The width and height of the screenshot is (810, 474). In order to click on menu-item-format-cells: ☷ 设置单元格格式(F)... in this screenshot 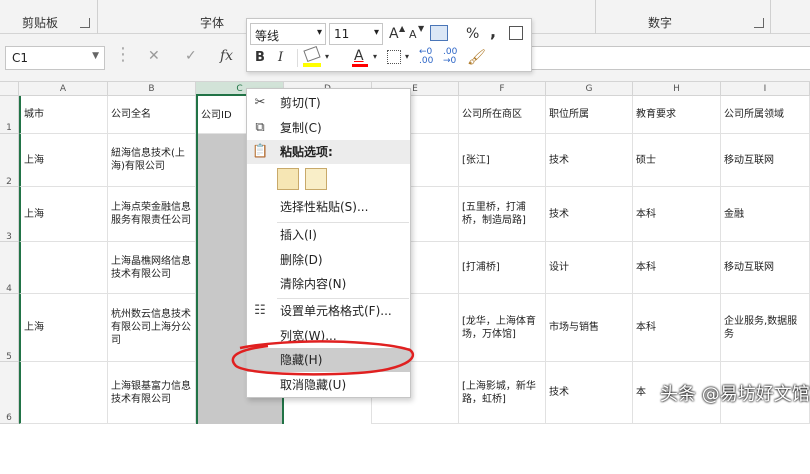, I will do `click(328, 311)`.